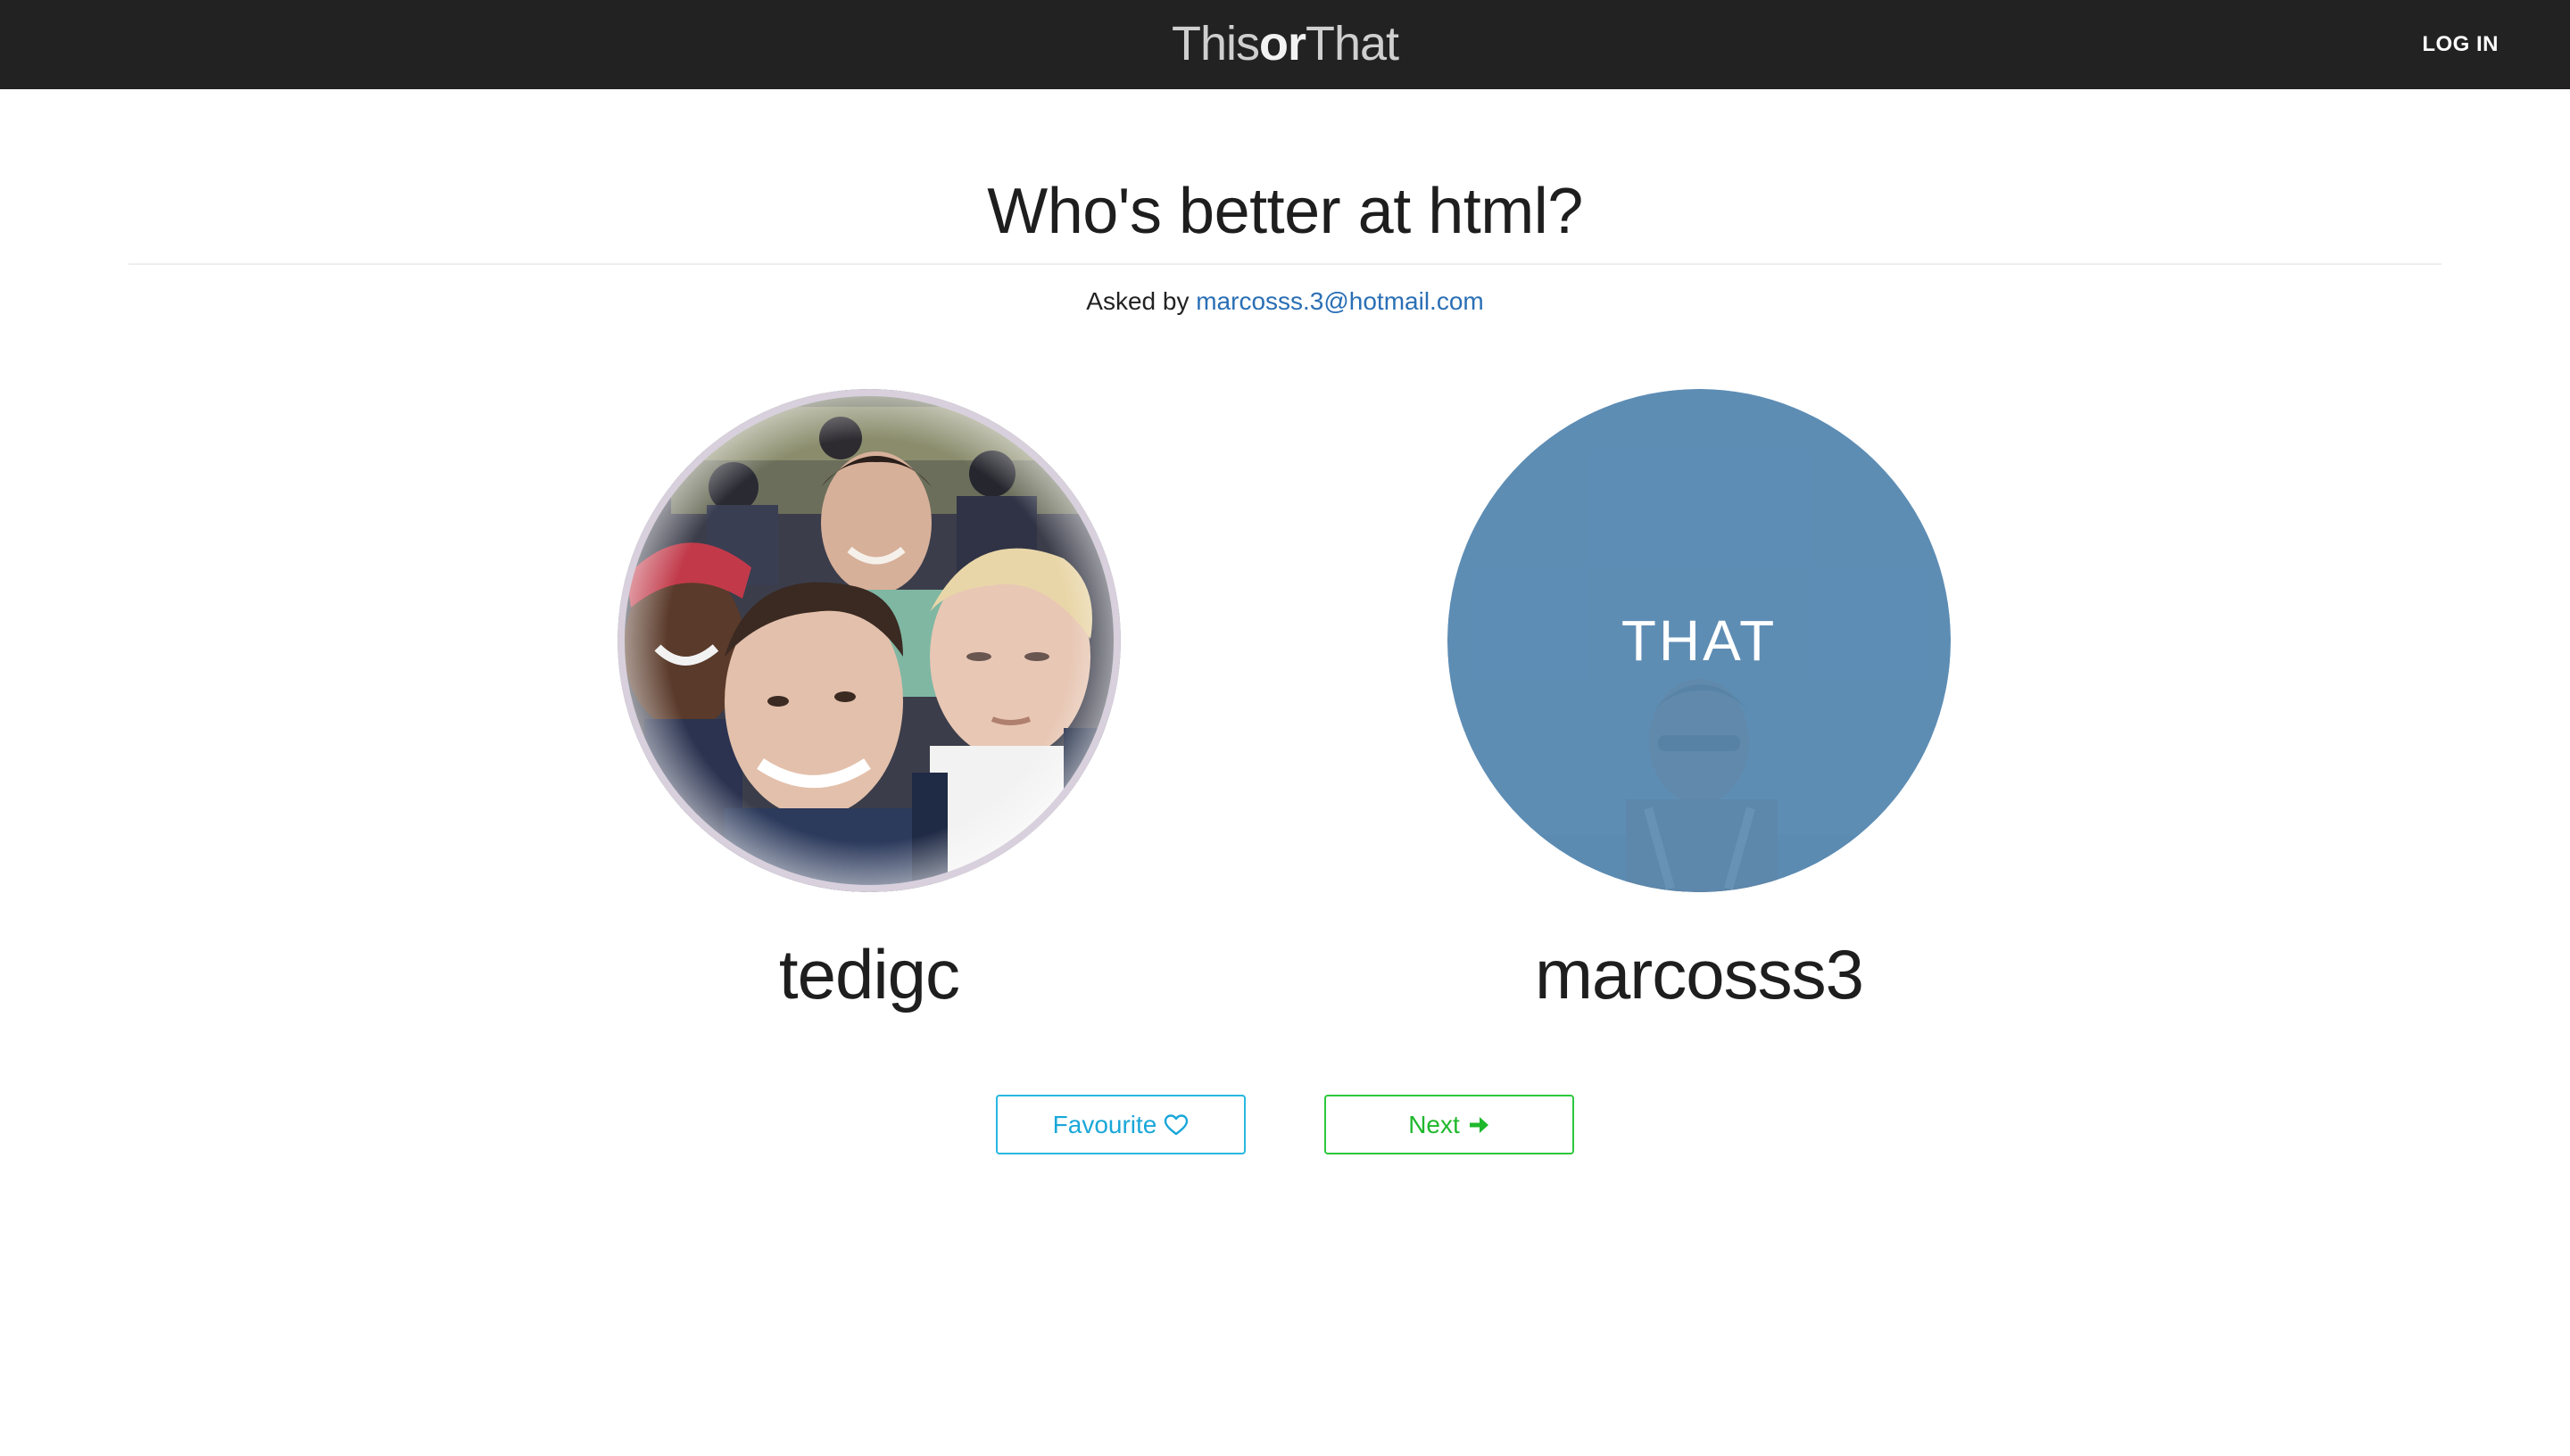 The width and height of the screenshot is (2570, 1456). What do you see at coordinates (869, 974) in the screenshot?
I see `choice-this-name: tedigc` at bounding box center [869, 974].